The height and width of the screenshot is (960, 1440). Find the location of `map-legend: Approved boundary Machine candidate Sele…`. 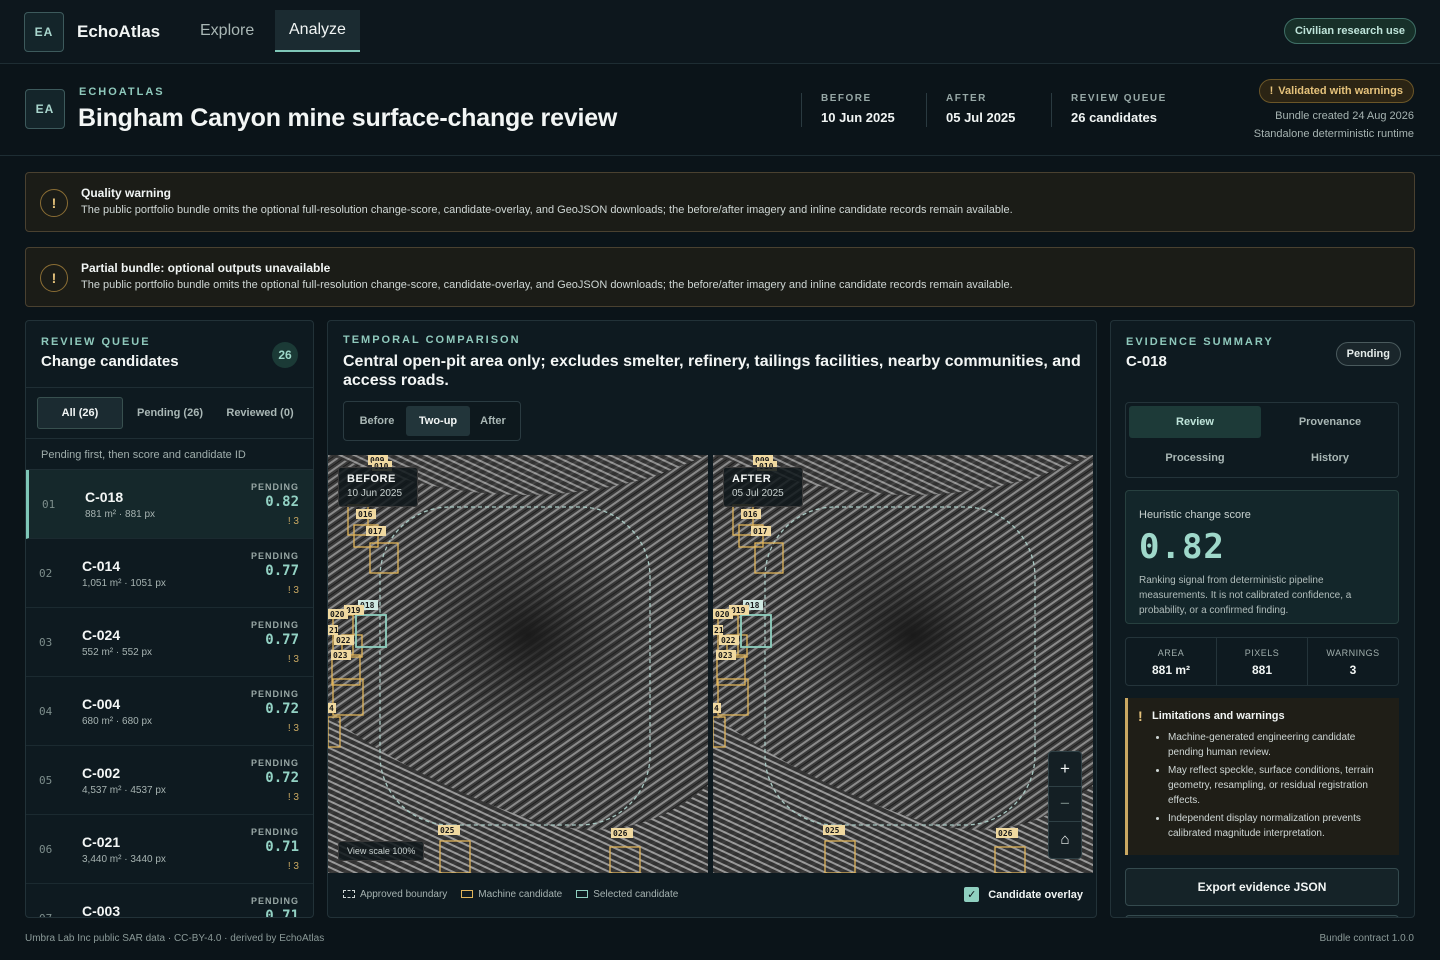

map-legend: Approved boundary Machine candidate Sele… is located at coordinates (510, 894).